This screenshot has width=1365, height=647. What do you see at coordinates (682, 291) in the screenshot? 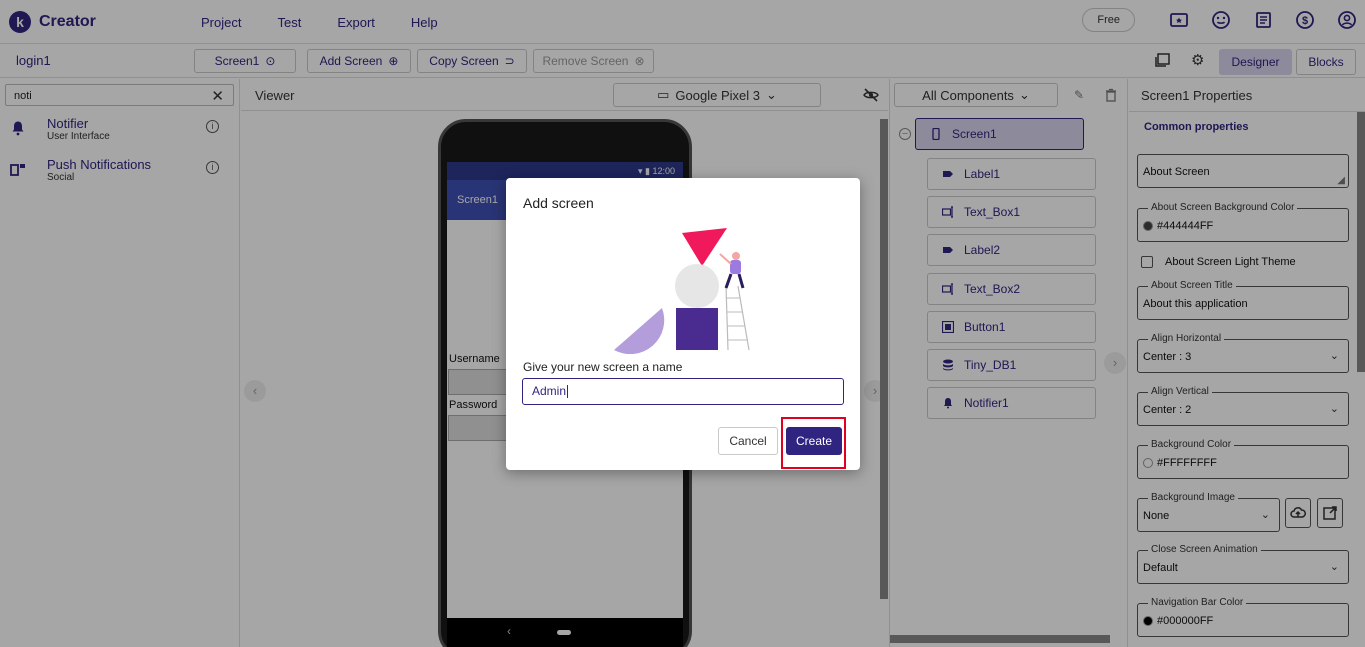
I see `add-screen-illustration` at bounding box center [682, 291].